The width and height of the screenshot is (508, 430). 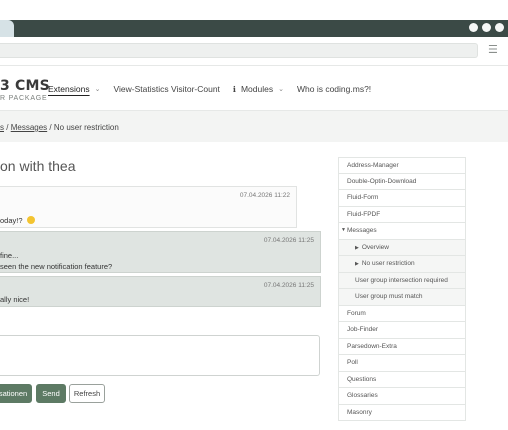 What do you see at coordinates (362, 230) in the screenshot?
I see `sidebar-item-label: Messages` at bounding box center [362, 230].